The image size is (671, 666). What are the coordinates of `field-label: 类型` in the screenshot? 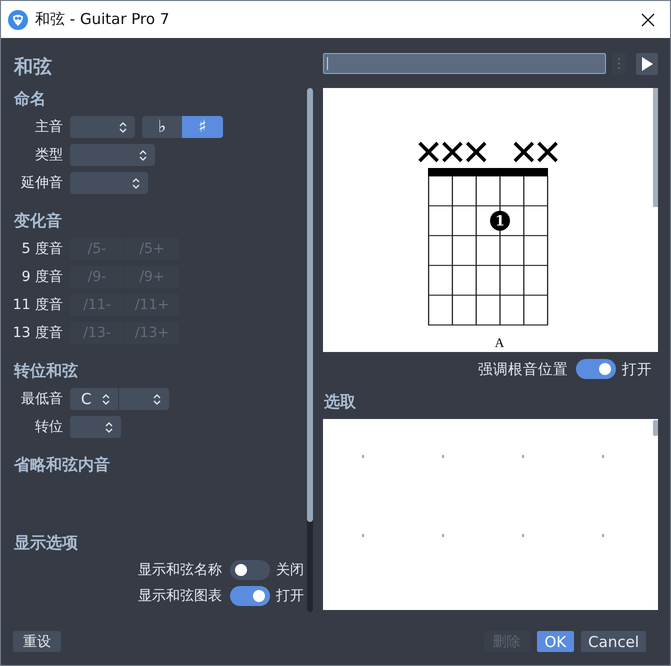 It's located at (48, 155).